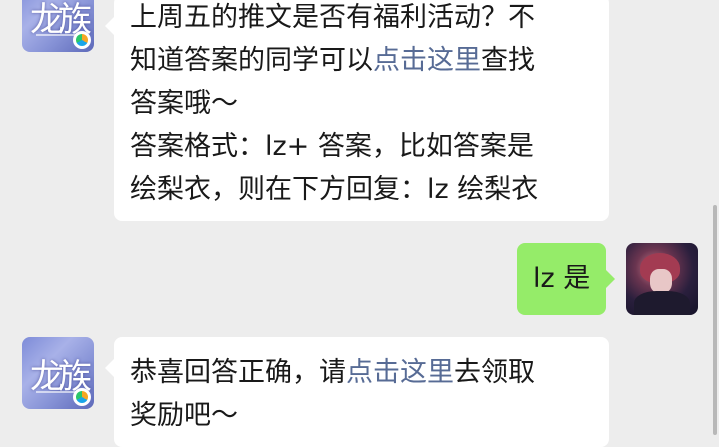 This screenshot has width=719, height=447. Describe the element at coordinates (361, 103) in the screenshot. I see `message-line: 答案哦～` at that location.